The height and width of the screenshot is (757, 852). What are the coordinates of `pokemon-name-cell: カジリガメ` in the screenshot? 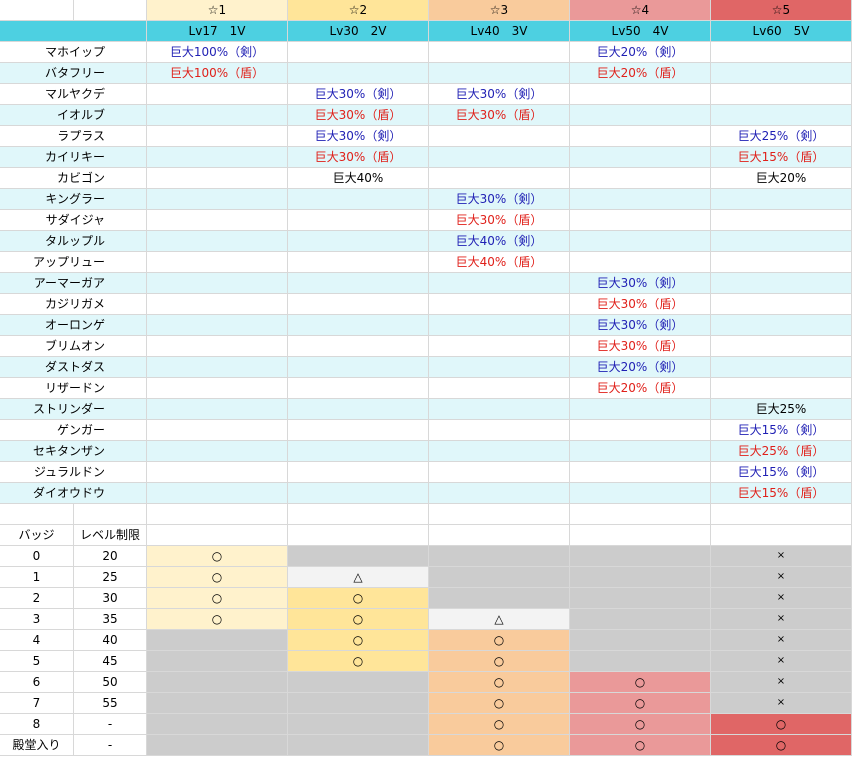 It's located at (73, 304).